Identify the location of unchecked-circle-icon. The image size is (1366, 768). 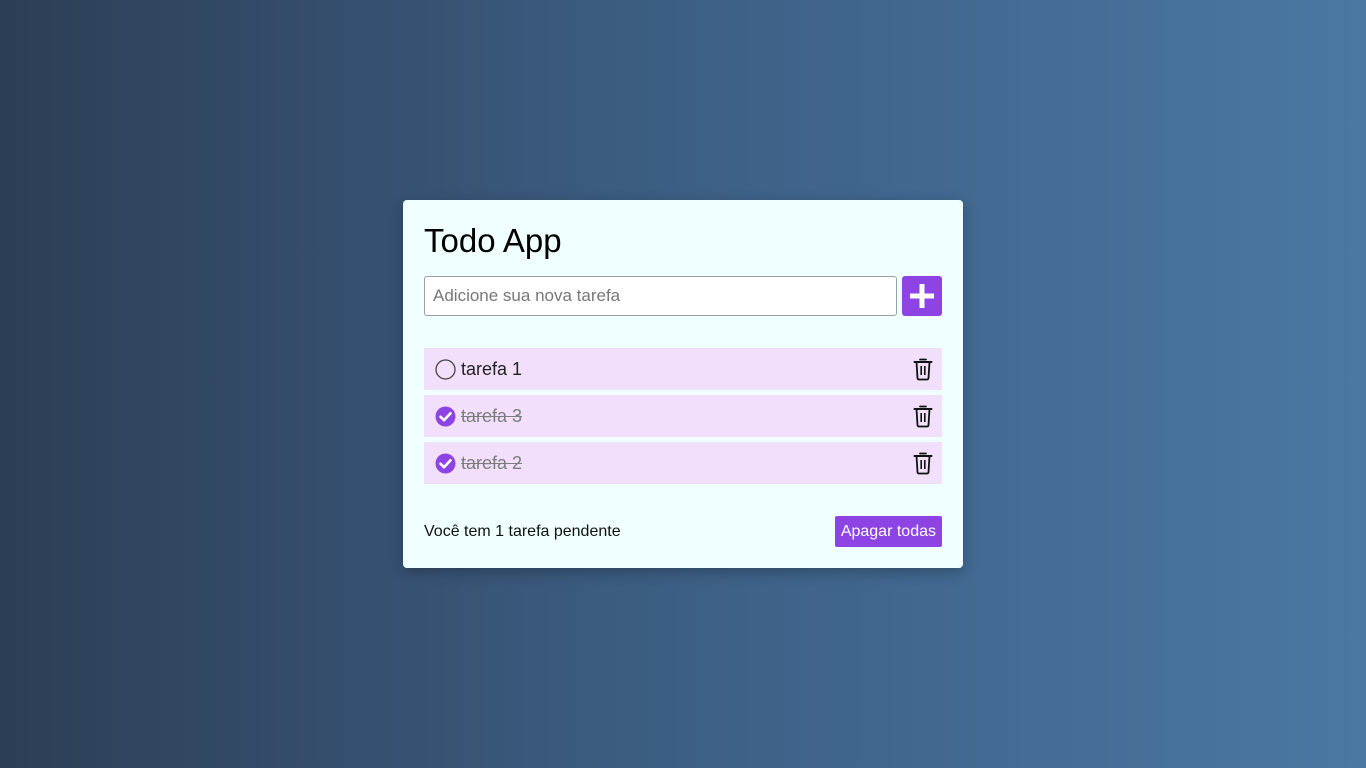
(445, 369).